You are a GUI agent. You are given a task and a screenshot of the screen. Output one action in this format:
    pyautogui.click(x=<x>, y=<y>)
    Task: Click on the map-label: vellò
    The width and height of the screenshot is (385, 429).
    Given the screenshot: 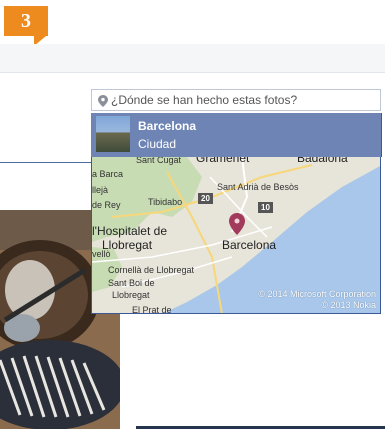 What is the action you would take?
    pyautogui.click(x=101, y=254)
    